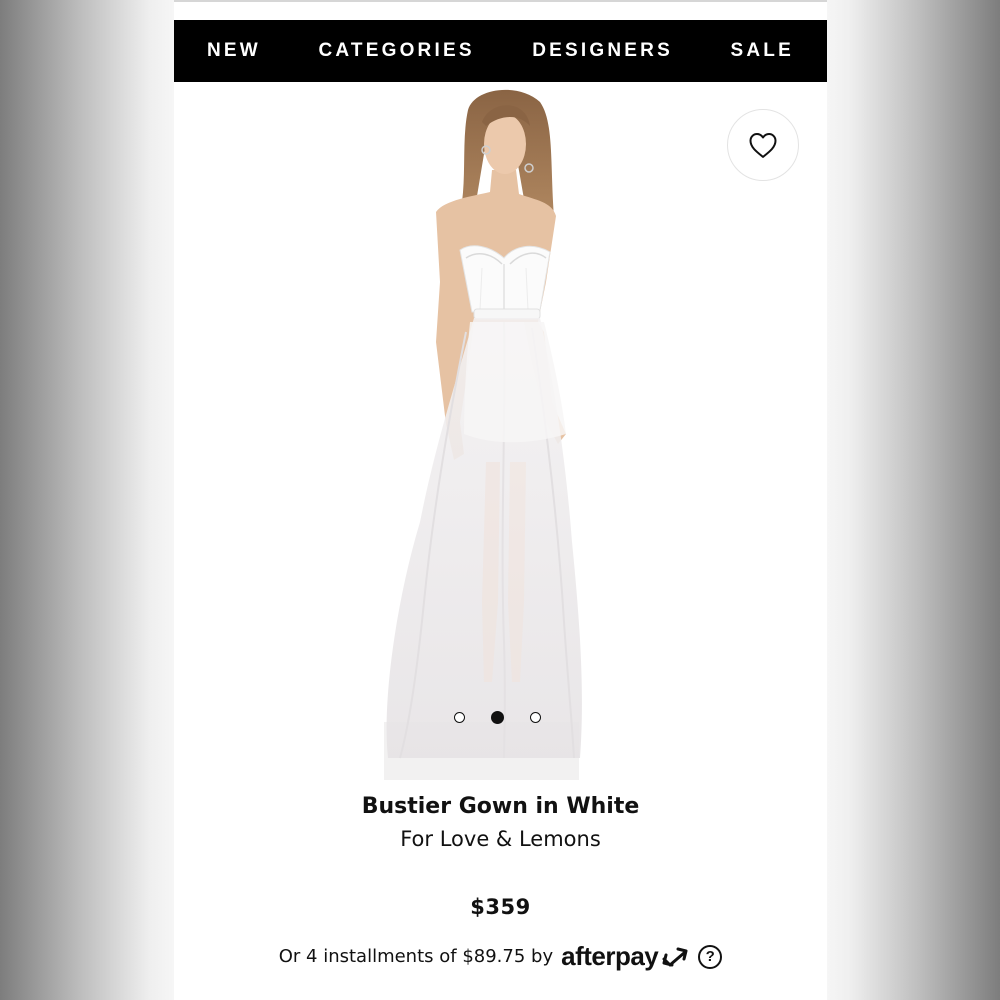 The image size is (1000, 1000). I want to click on favorite-button, so click(763, 145).